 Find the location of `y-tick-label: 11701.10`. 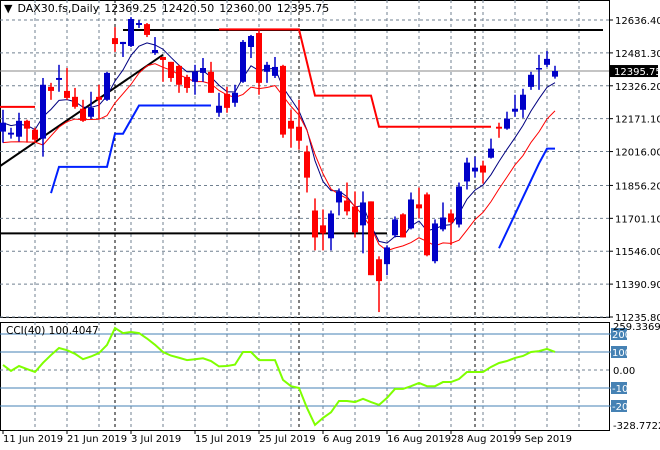

y-tick-label: 11701.10 is located at coordinates (637, 219).